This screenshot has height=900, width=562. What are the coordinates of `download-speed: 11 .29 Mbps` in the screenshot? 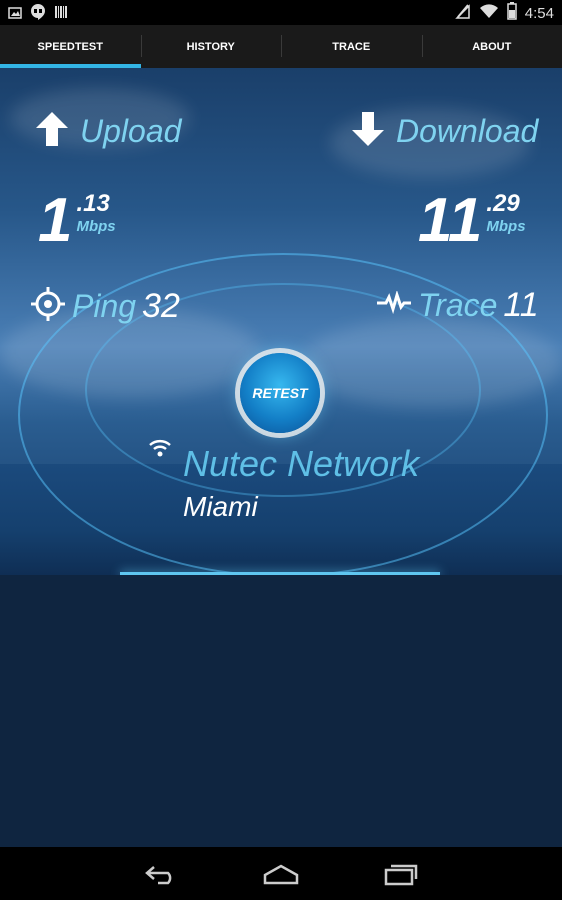 It's located at (472, 221).